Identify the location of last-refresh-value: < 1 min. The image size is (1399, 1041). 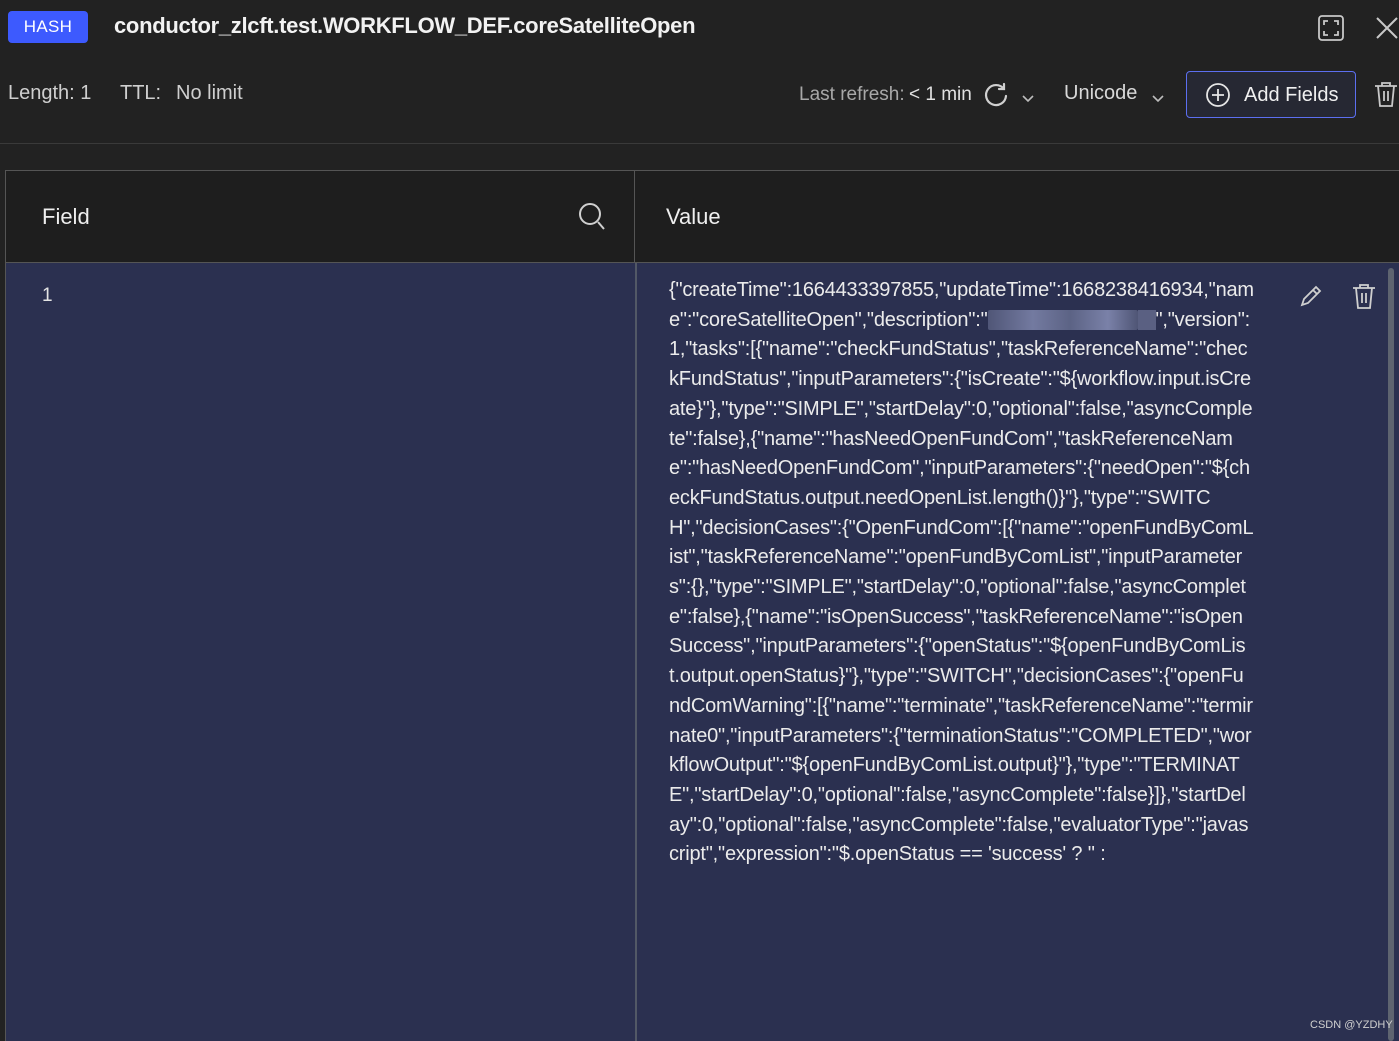
(940, 94).